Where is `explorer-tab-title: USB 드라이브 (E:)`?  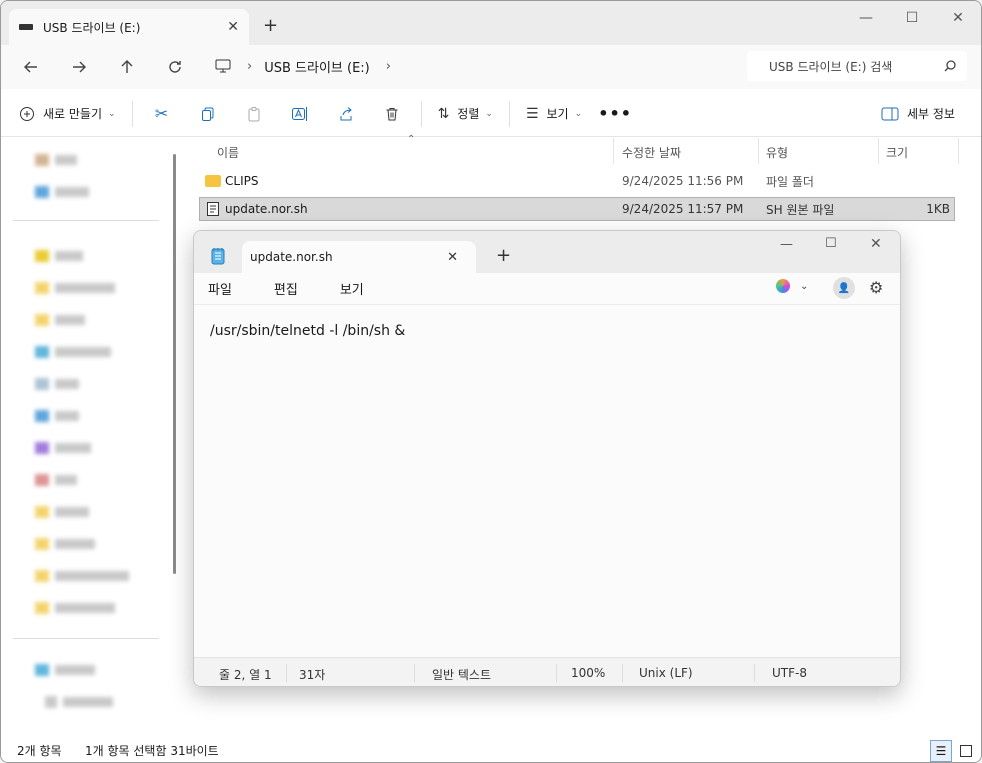
explorer-tab-title: USB 드라이브 (E:) is located at coordinates (92, 27).